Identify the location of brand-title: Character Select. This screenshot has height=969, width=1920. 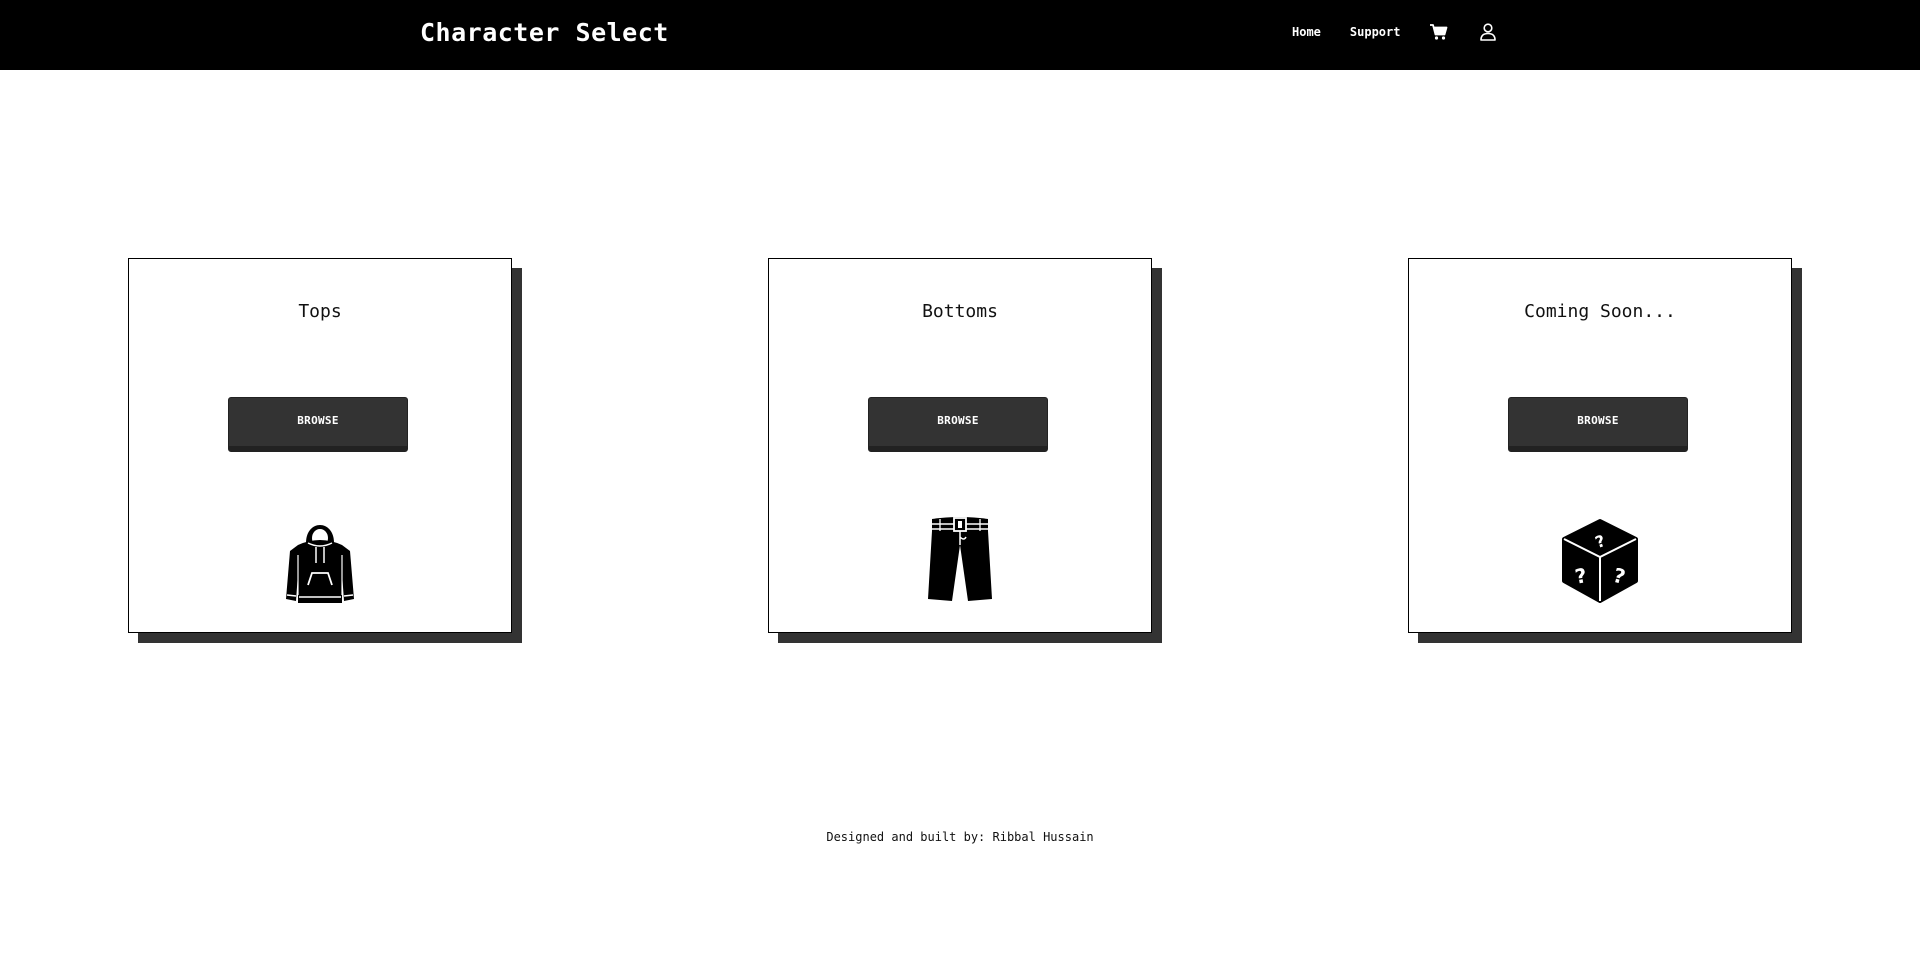
(544, 32).